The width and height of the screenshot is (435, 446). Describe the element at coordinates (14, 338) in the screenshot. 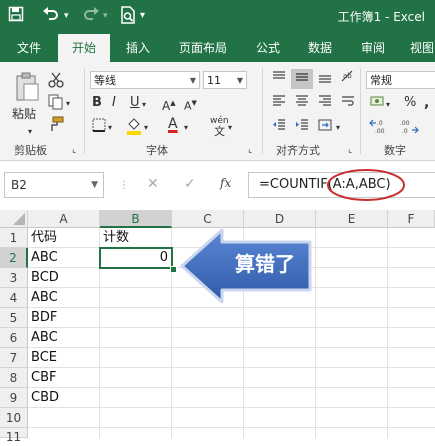

I see `row-header: 6` at that location.